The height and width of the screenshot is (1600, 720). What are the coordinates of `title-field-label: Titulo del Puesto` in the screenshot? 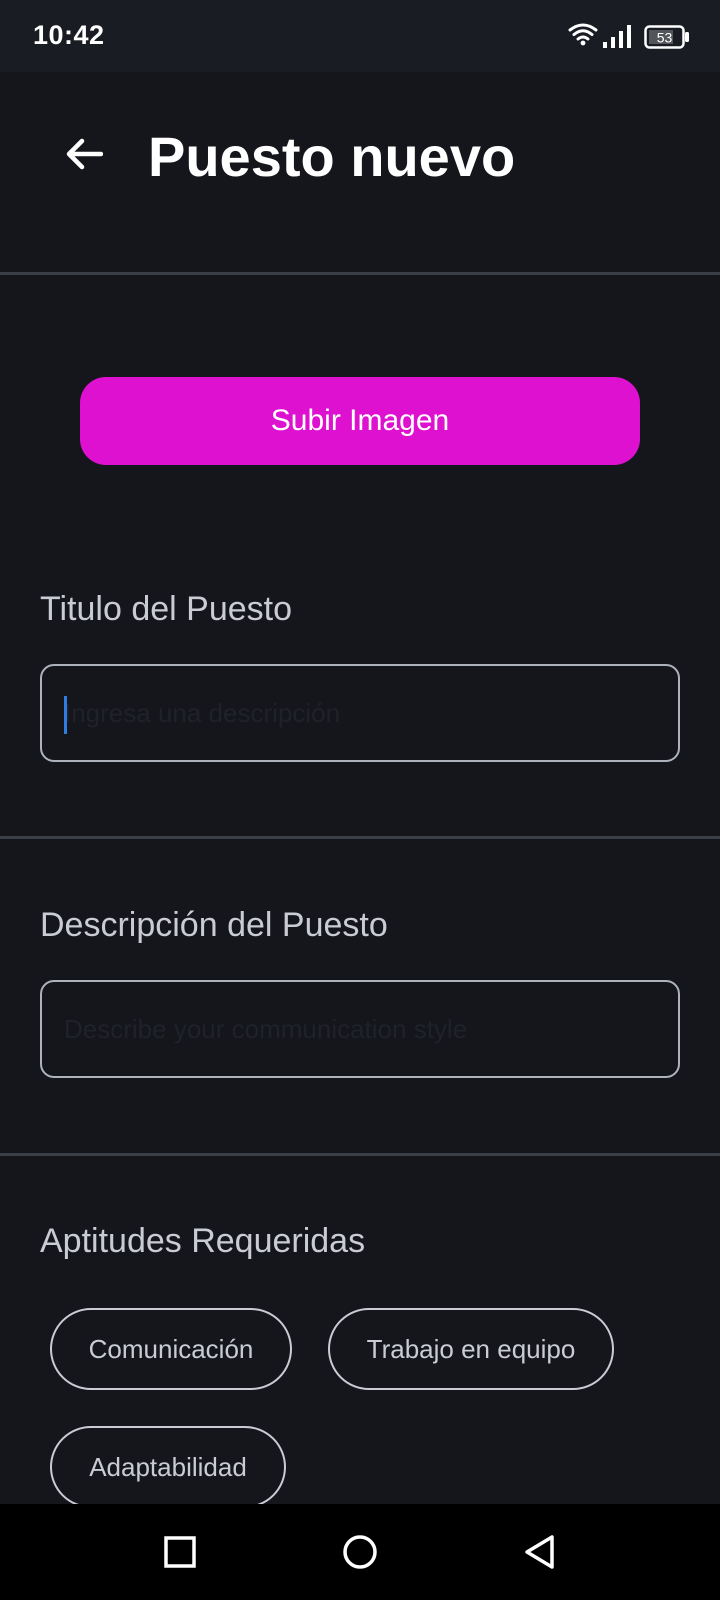 It's located at (166, 609).